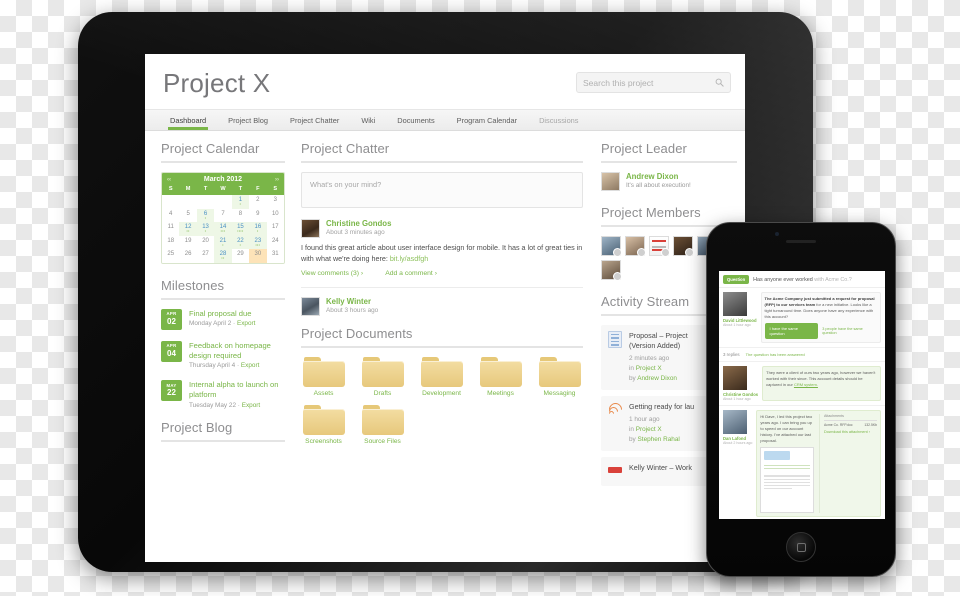 Image resolution: width=960 pixels, height=596 pixels. I want to click on calendar-day: 14 •••, so click(223, 229).